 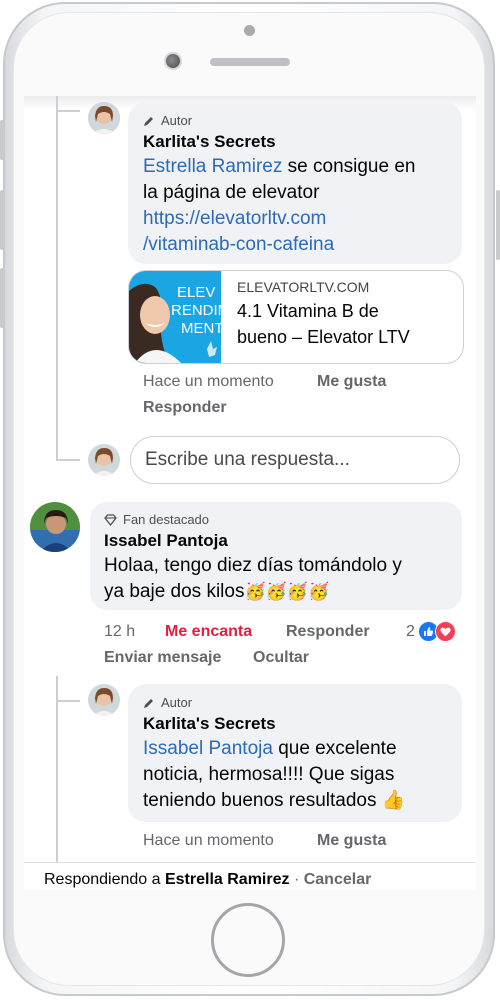 What do you see at coordinates (227, 880) in the screenshot?
I see `replying-to-name: Estrella Ramirez` at bounding box center [227, 880].